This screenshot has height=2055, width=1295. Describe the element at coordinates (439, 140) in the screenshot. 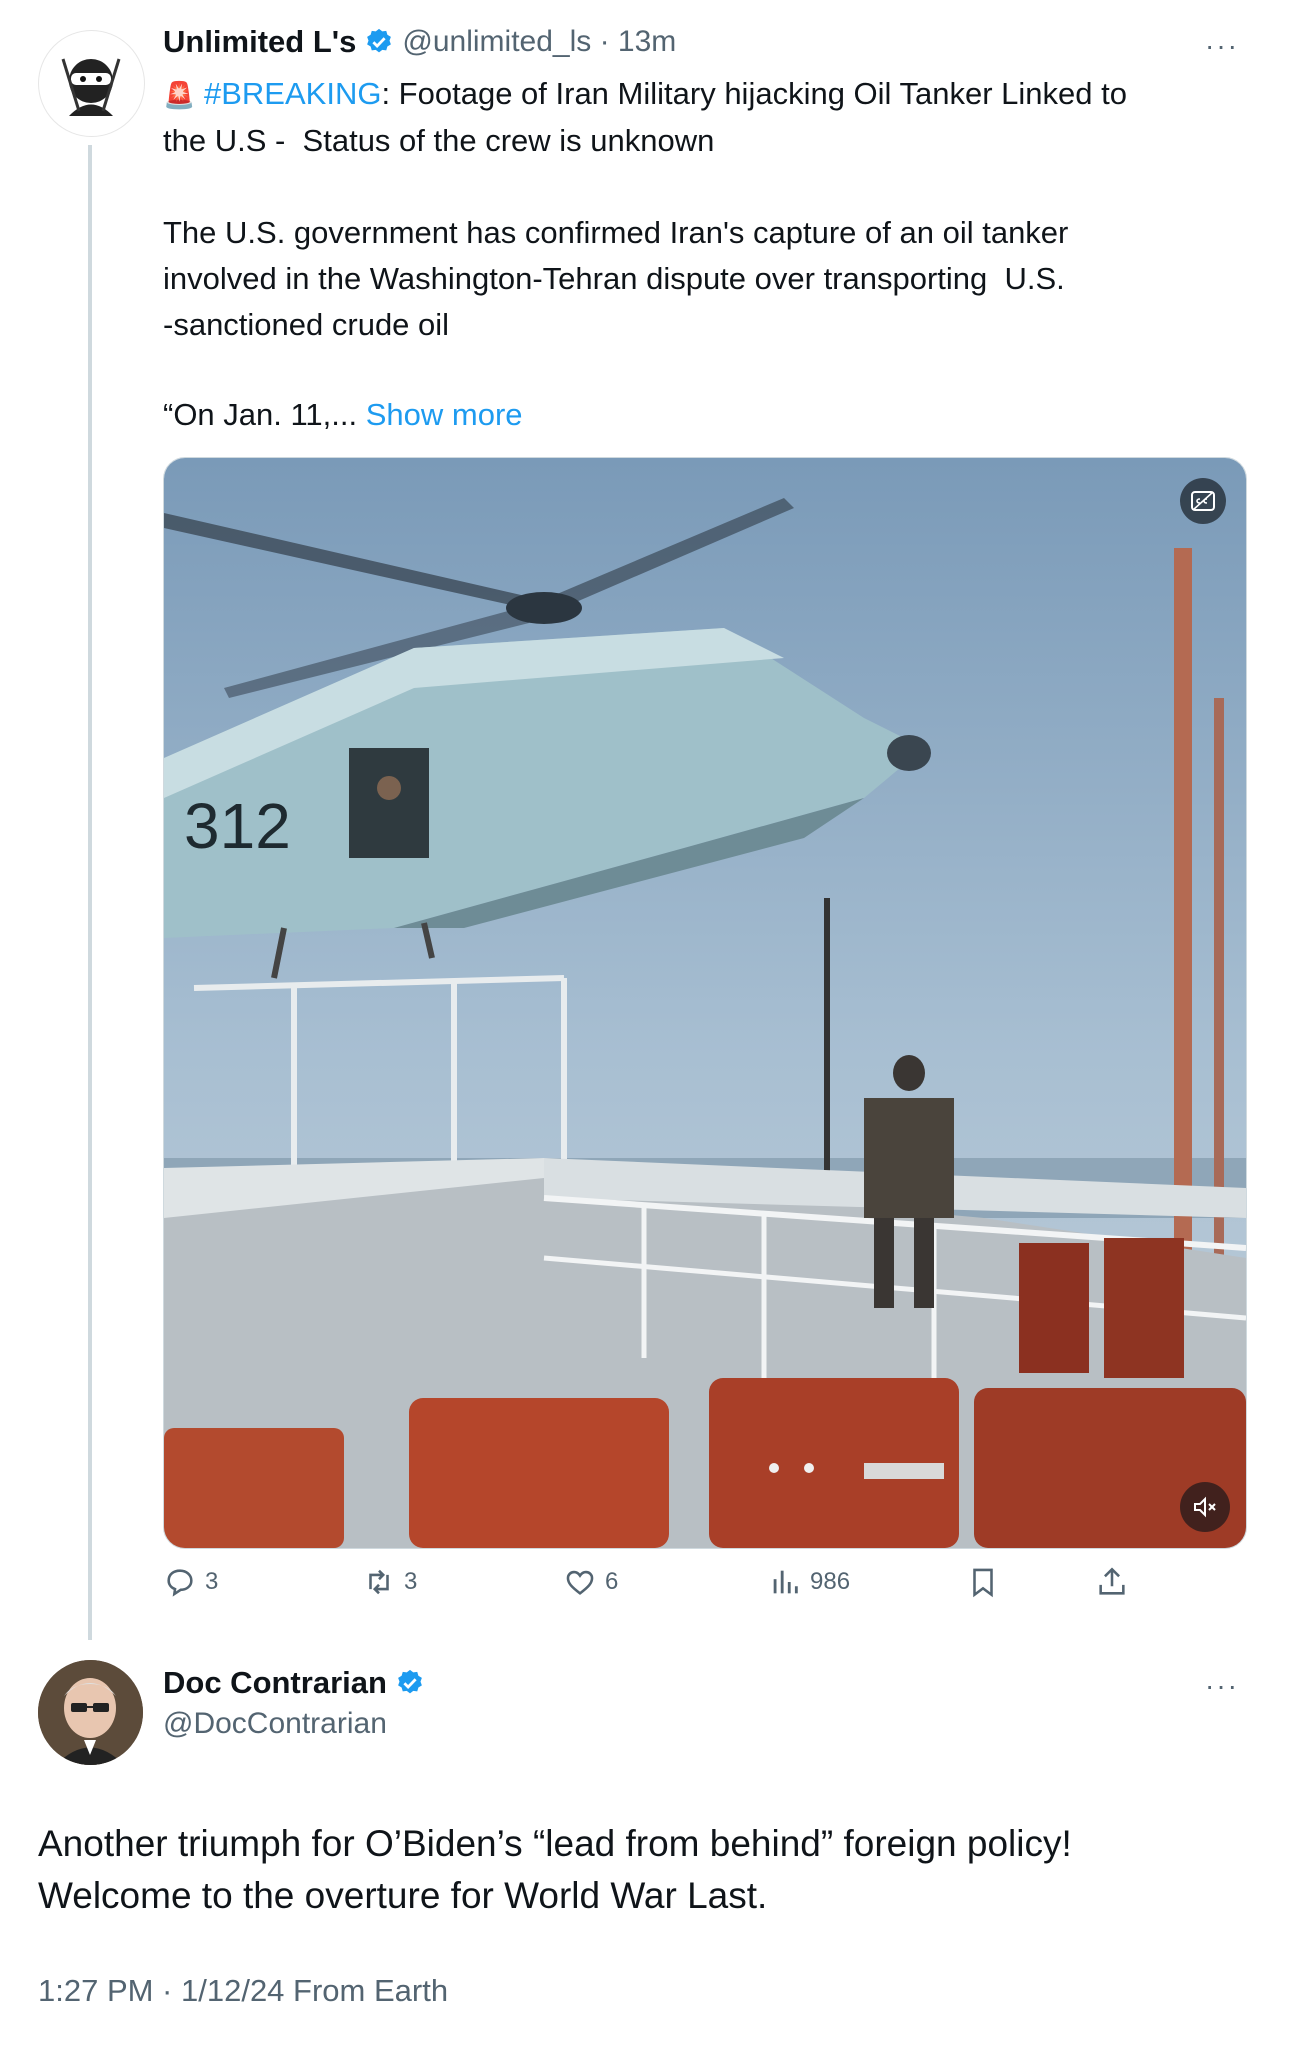

I see `text-line: the U.S - Status of the crew is unknown` at that location.